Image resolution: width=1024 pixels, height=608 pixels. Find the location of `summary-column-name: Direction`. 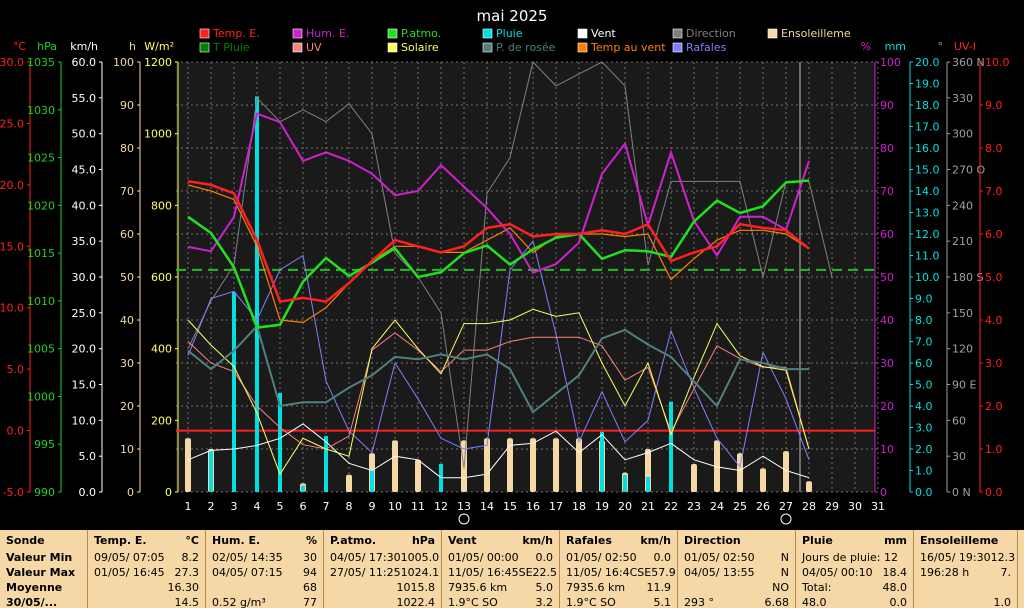

summary-column-name: Direction is located at coordinates (712, 540).